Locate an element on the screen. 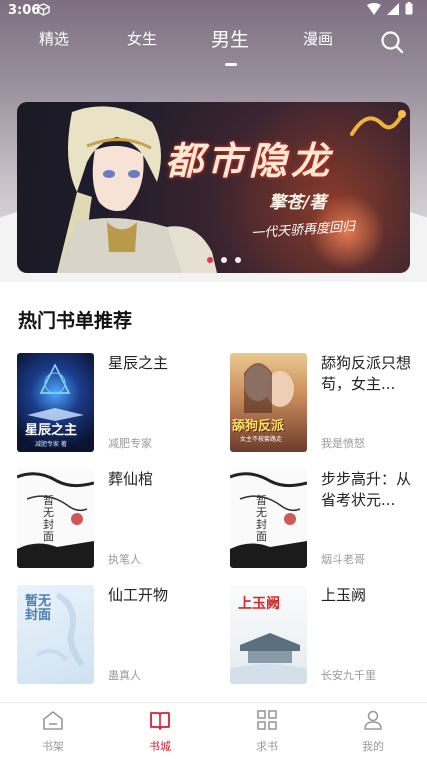 This screenshot has height=759, width=427. search-icon is located at coordinates (392, 42).